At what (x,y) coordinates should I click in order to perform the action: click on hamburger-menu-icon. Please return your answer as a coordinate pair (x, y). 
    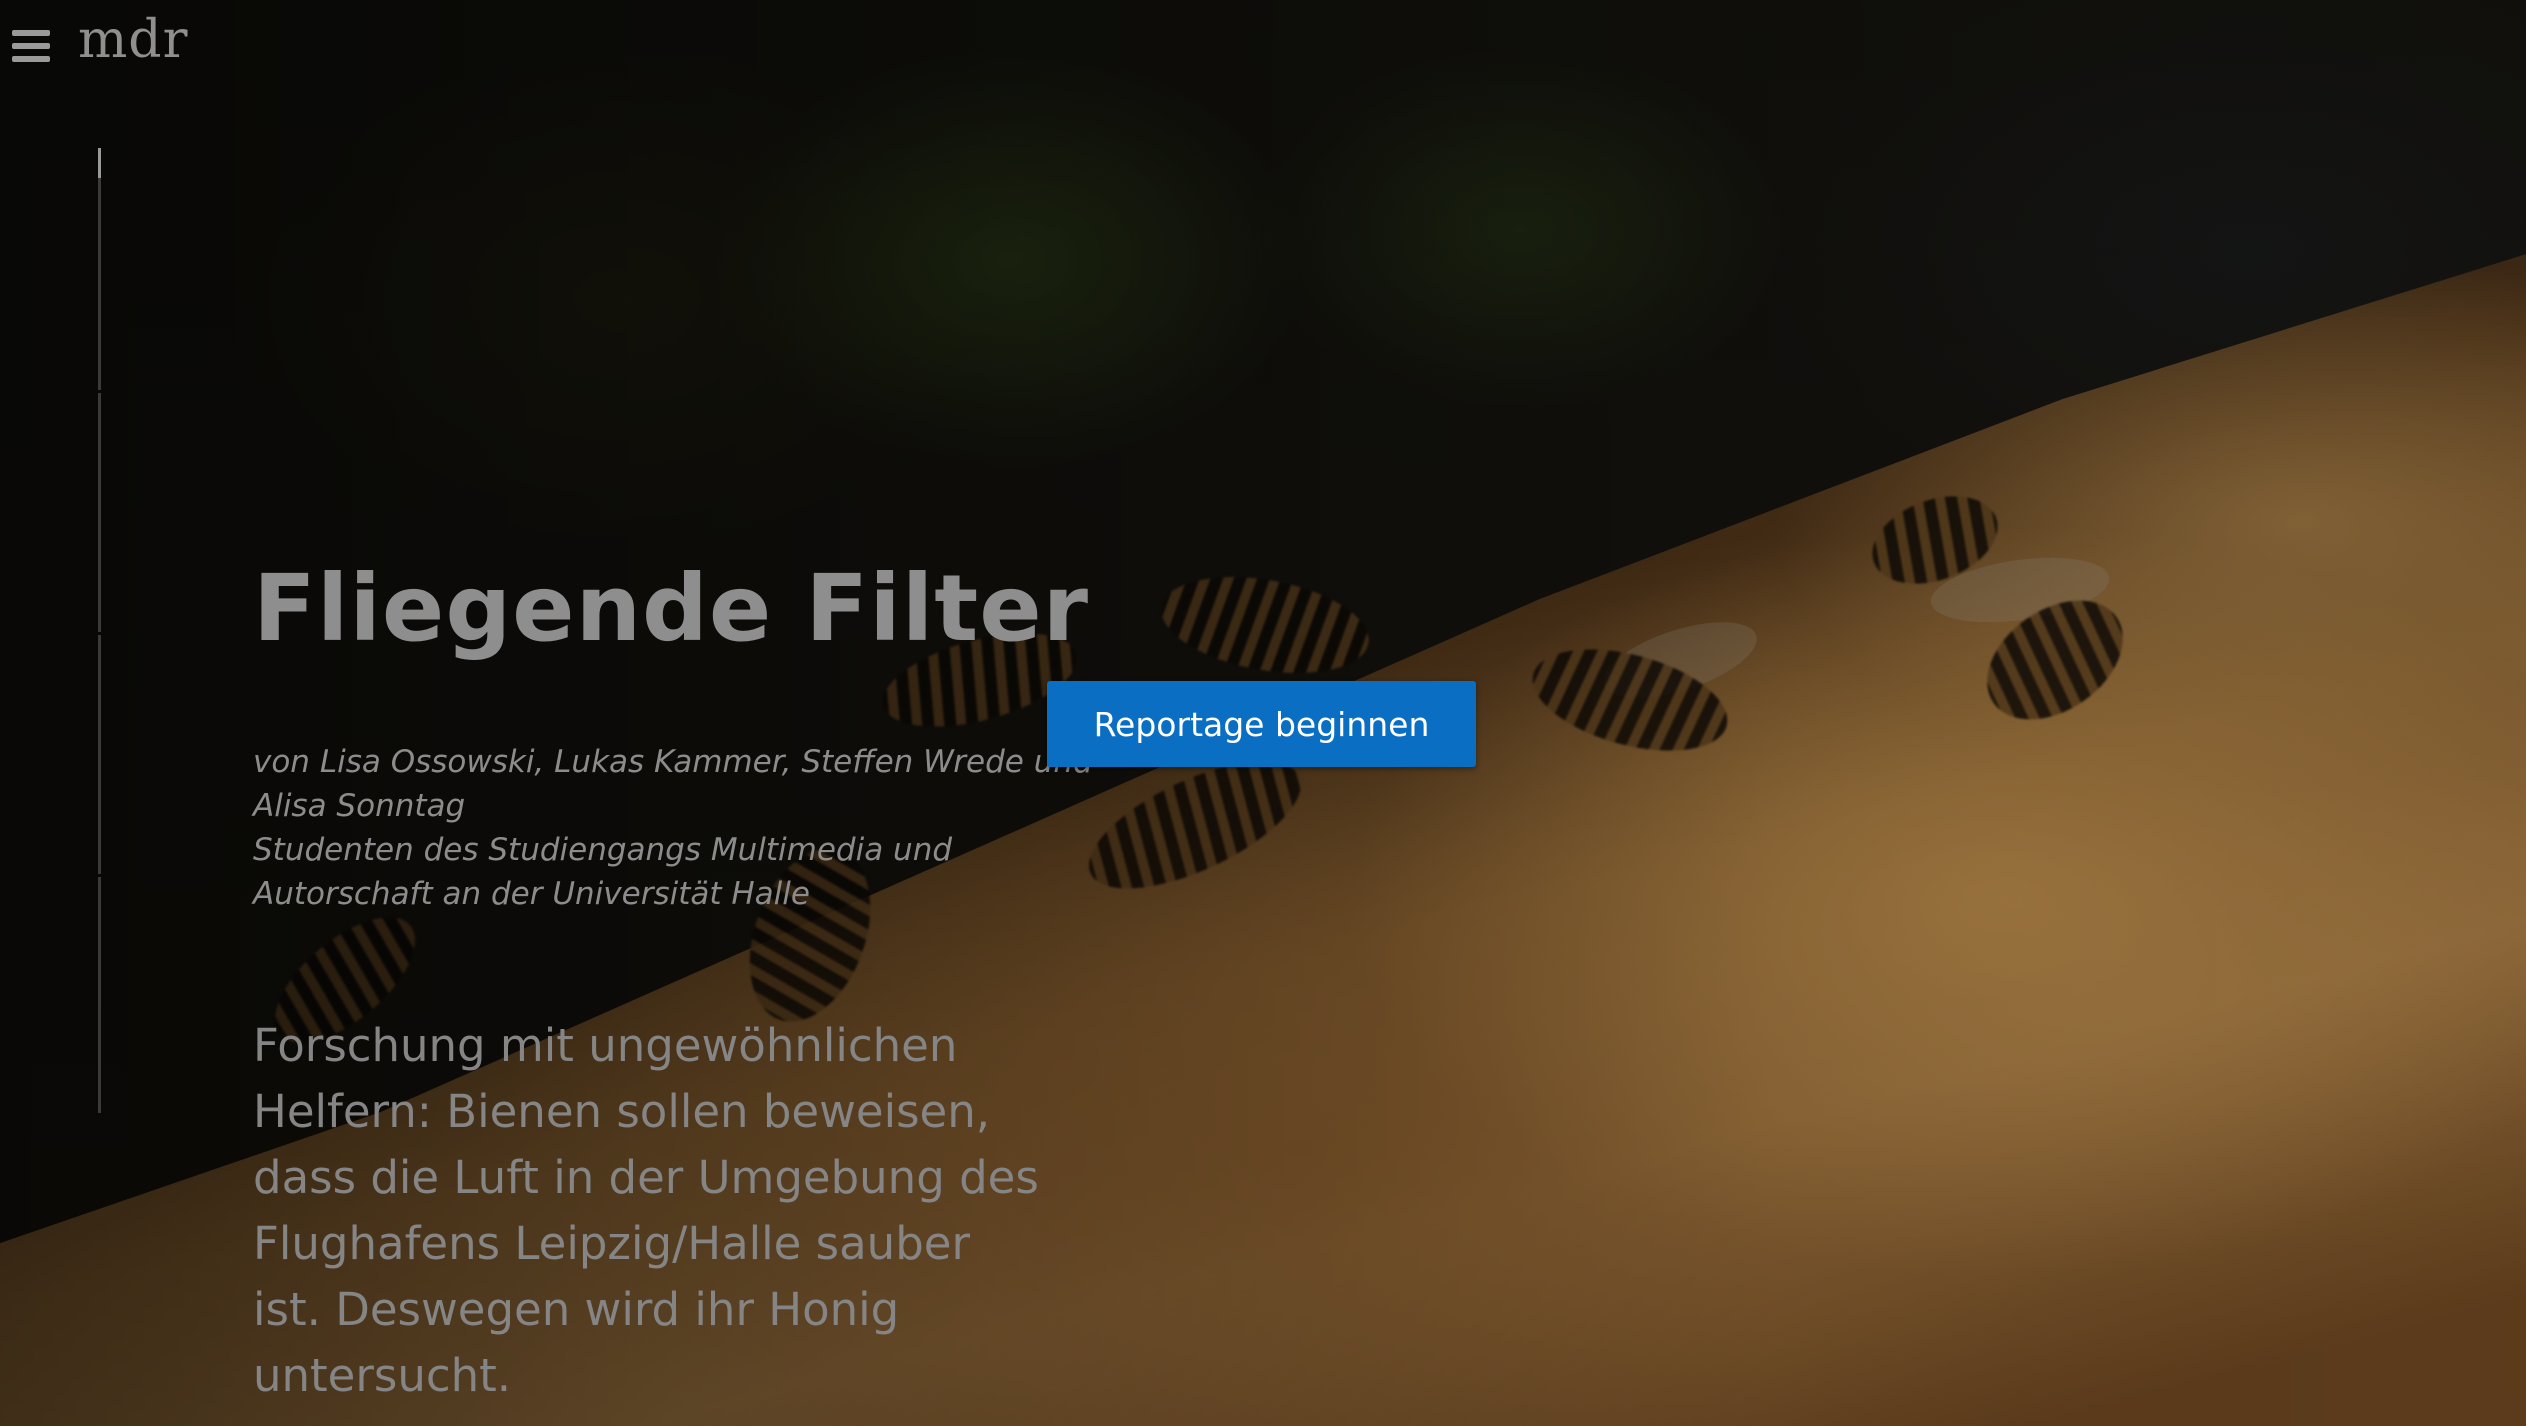
    Looking at the image, I should click on (32, 46).